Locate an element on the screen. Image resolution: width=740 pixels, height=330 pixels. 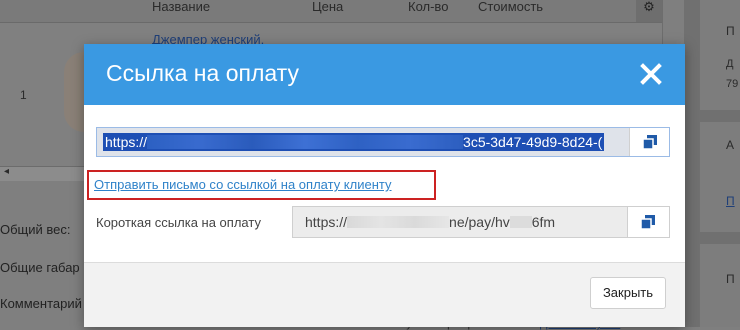
table-header: Название Цена Кол-во Стоимость is located at coordinates (331, 11).